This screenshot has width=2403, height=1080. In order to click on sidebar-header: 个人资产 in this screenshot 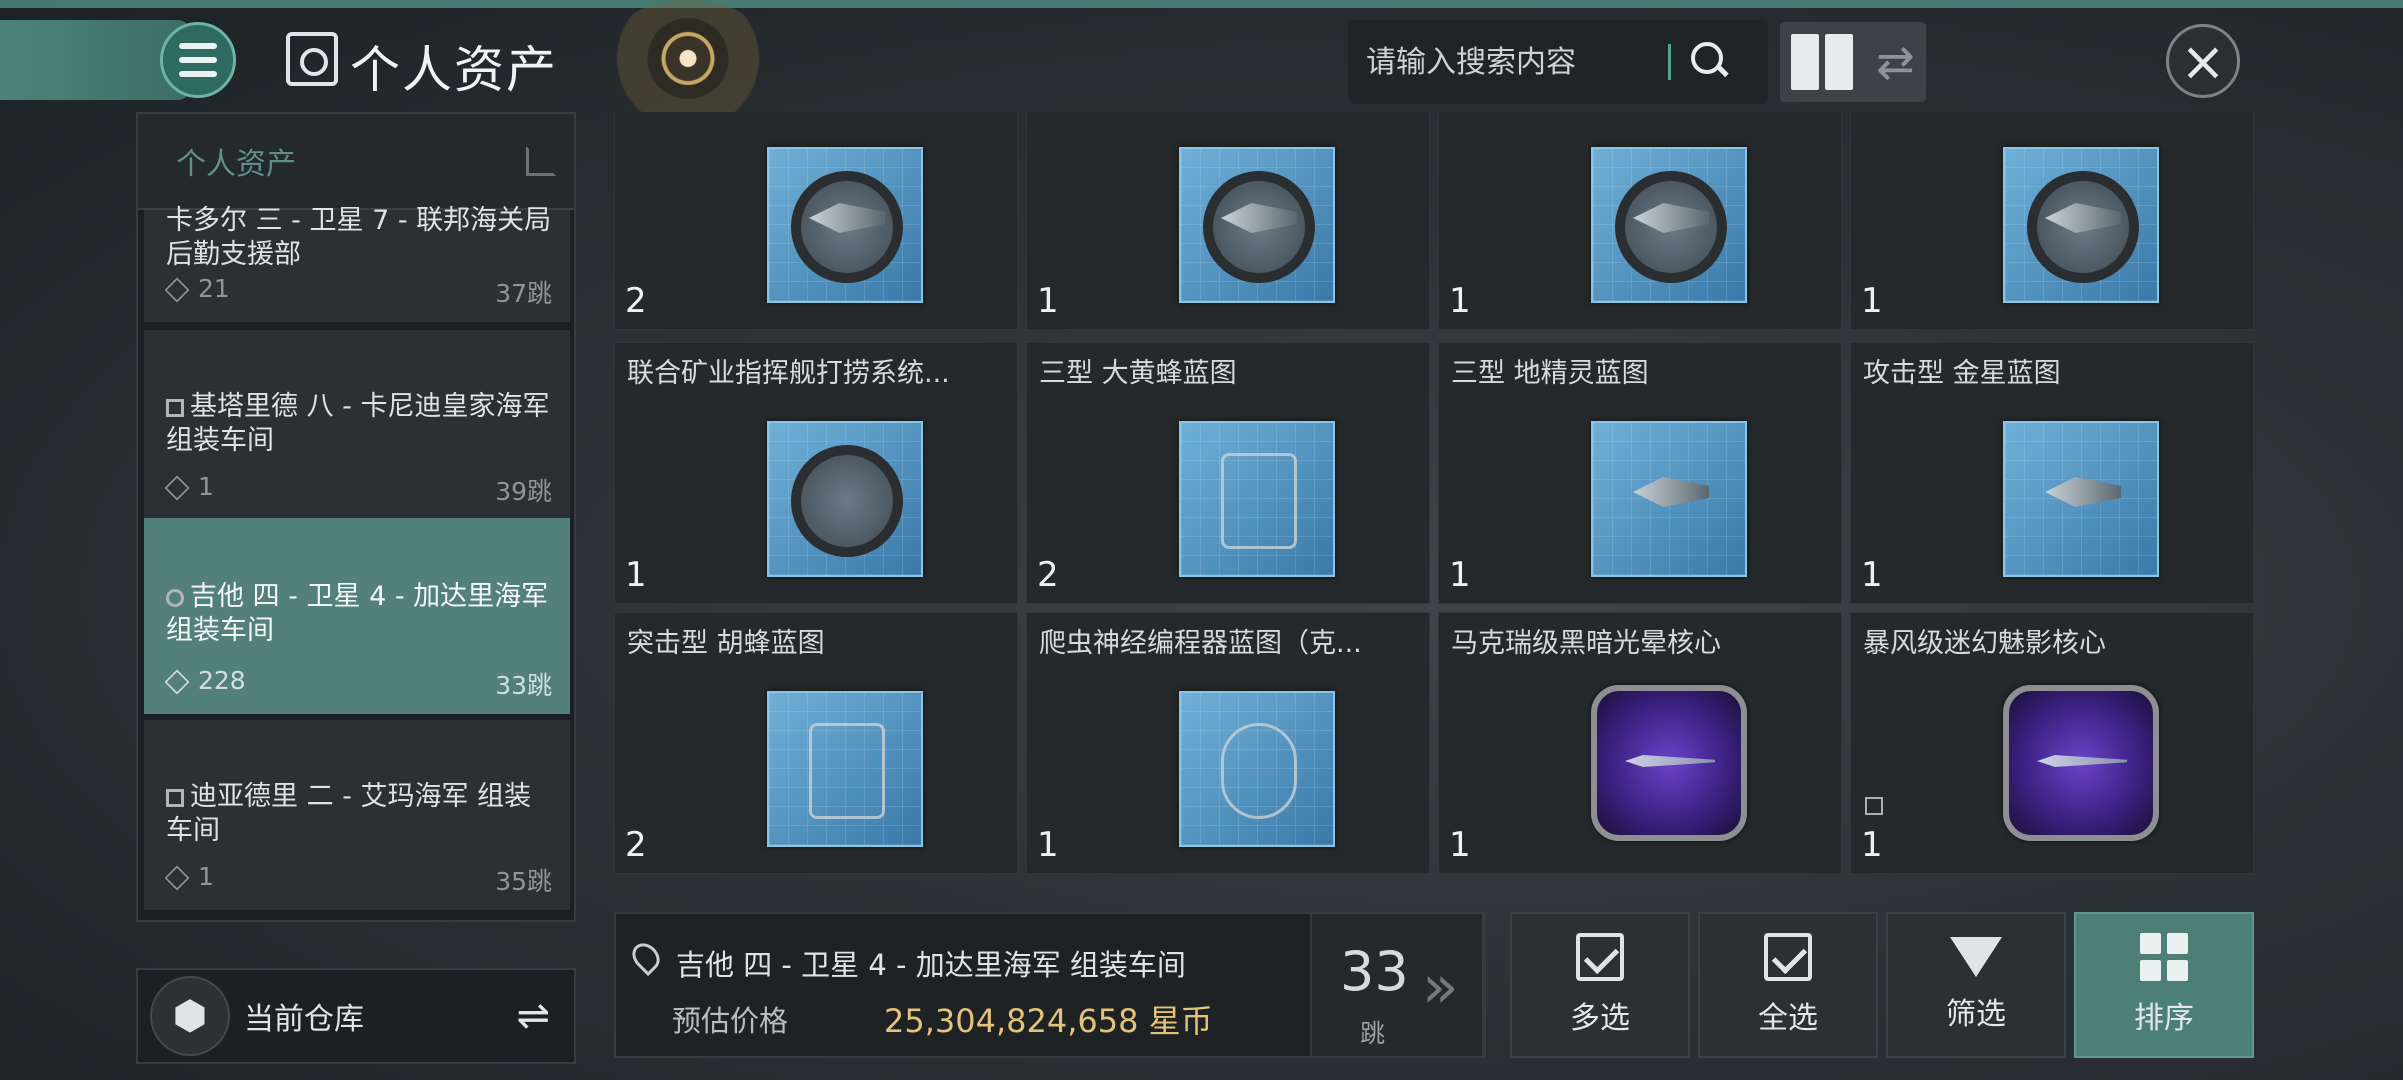, I will do `click(356, 162)`.